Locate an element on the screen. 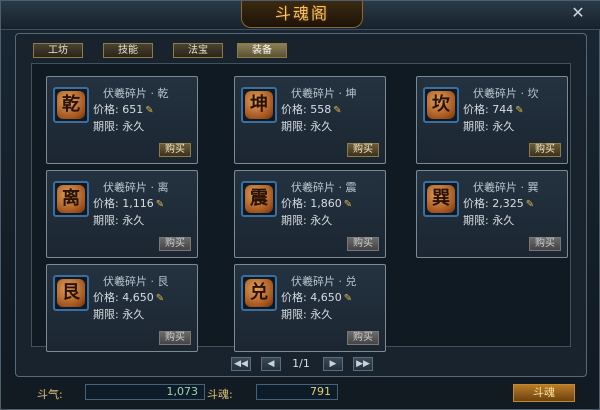 The height and width of the screenshot is (410, 600). fuxi-shard-icon: 离 is located at coordinates (71, 199).